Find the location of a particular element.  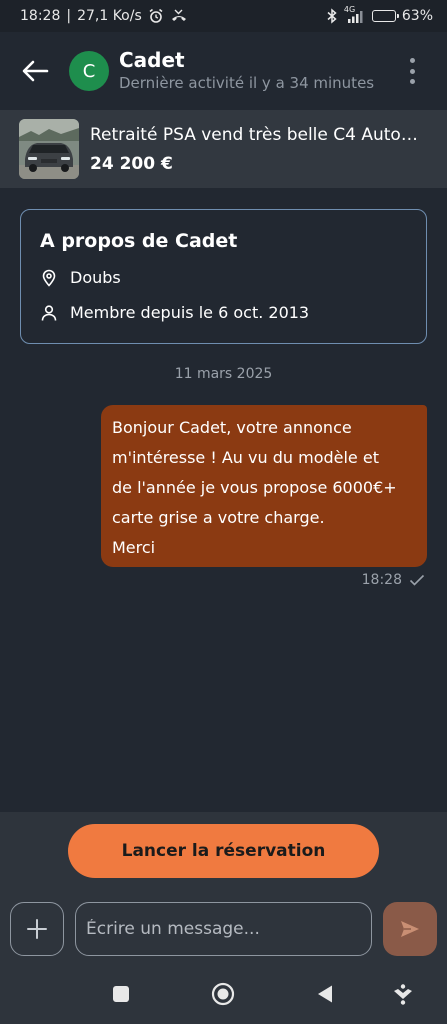

home-circle-icon is located at coordinates (223, 994).